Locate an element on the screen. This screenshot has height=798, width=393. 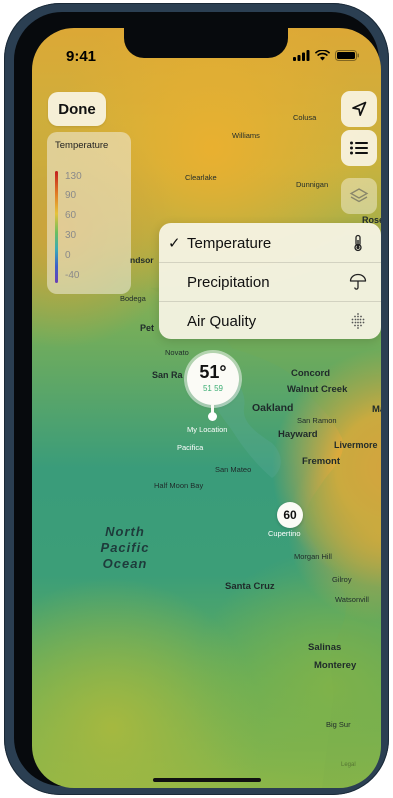
place-label: San Ramon is located at coordinates (317, 420).